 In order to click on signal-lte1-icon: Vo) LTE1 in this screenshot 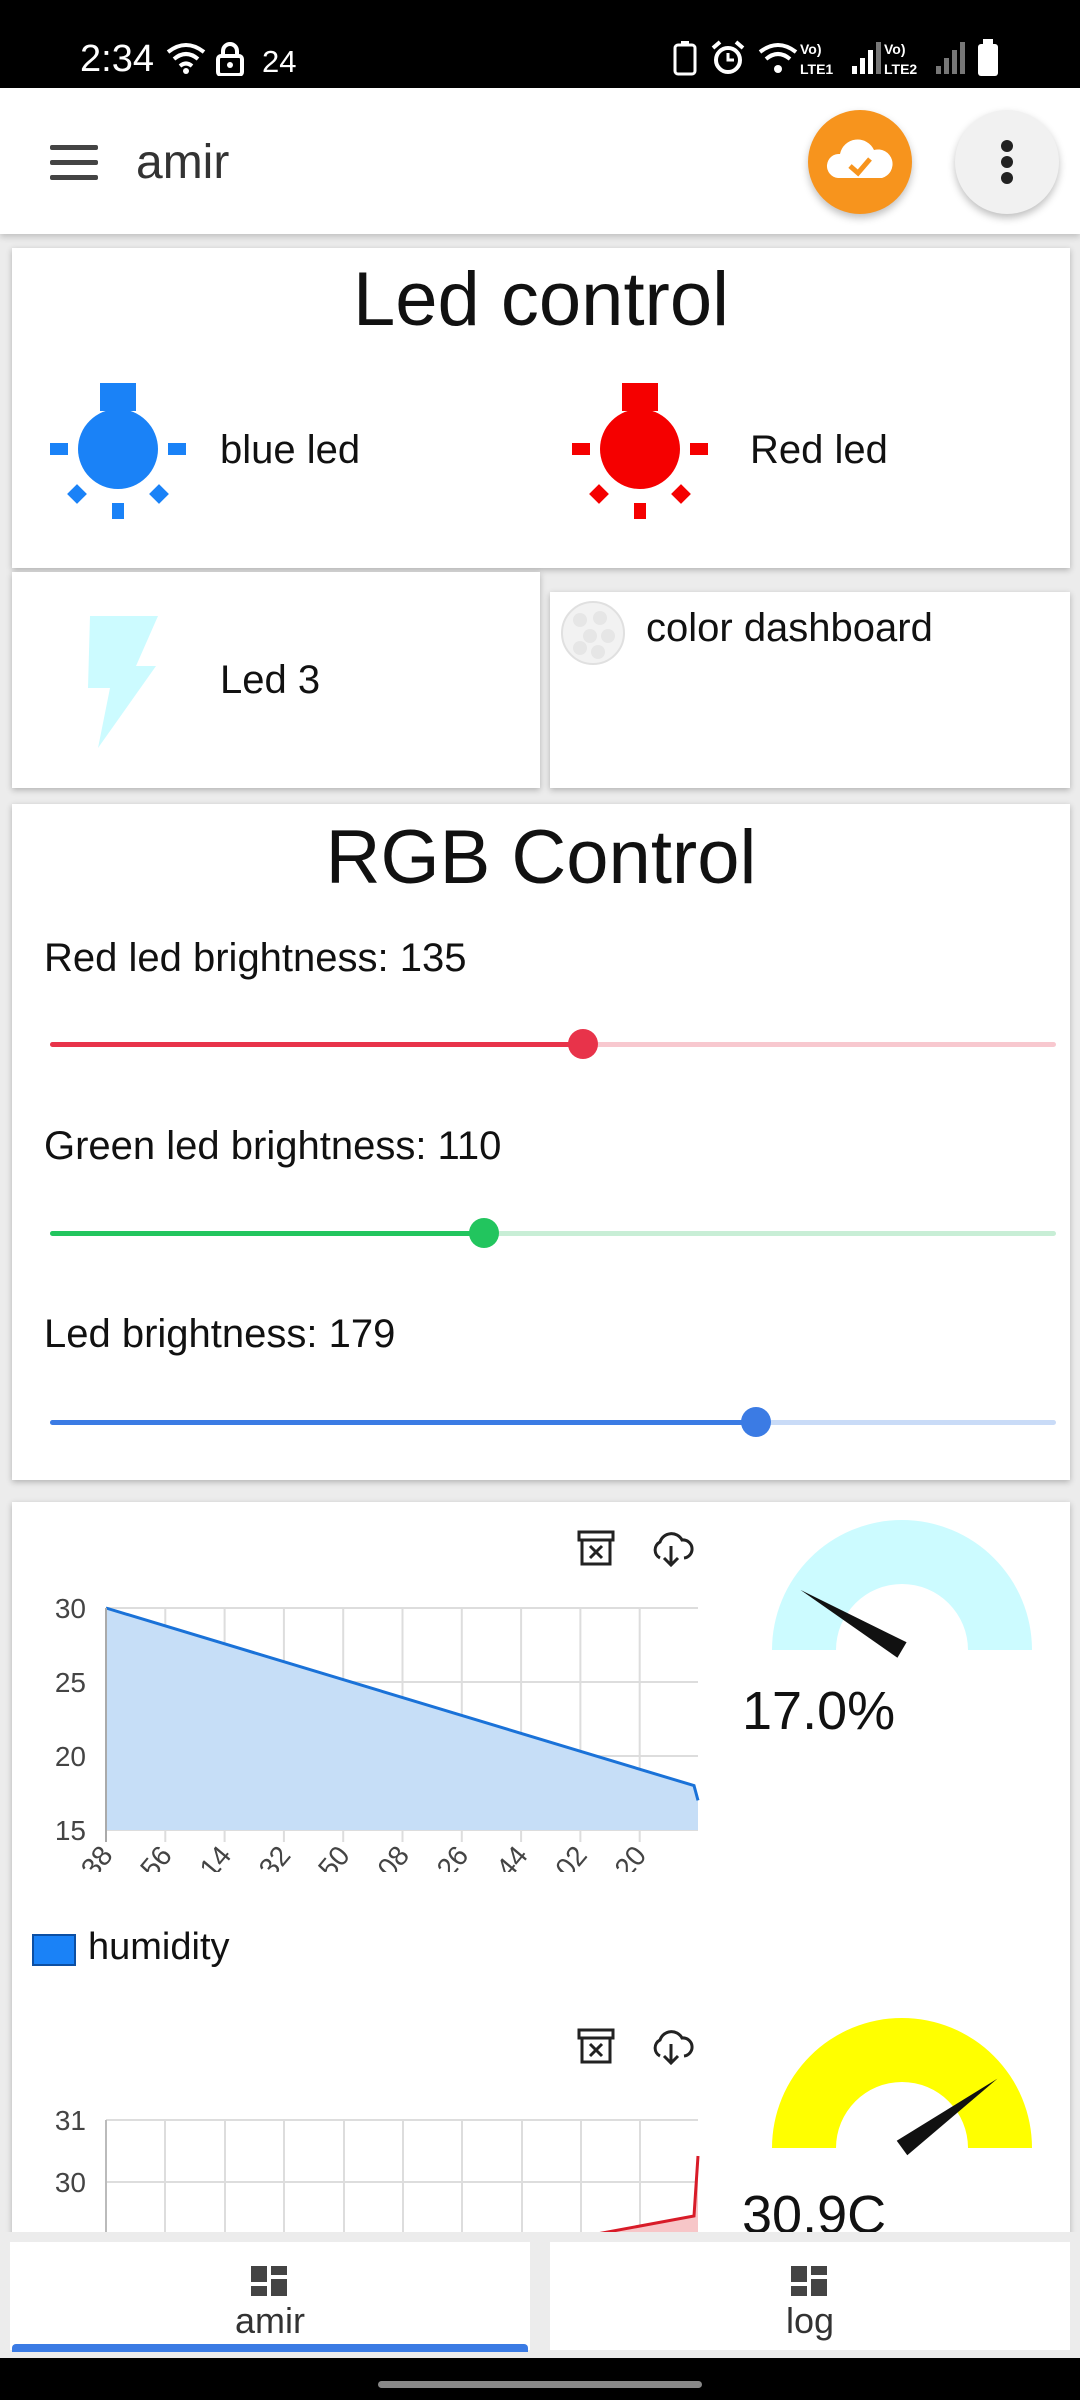, I will do `click(840, 59)`.